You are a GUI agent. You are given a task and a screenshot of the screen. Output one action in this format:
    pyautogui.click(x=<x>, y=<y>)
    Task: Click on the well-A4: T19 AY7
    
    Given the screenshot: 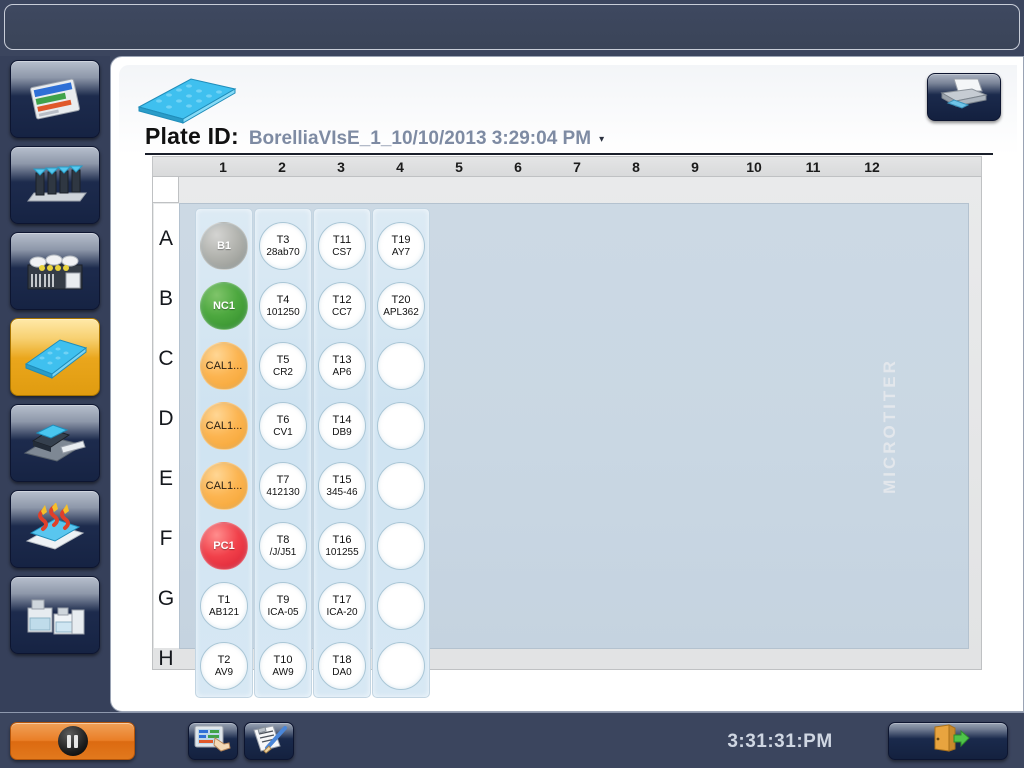 What is the action you would take?
    pyautogui.click(x=401, y=246)
    